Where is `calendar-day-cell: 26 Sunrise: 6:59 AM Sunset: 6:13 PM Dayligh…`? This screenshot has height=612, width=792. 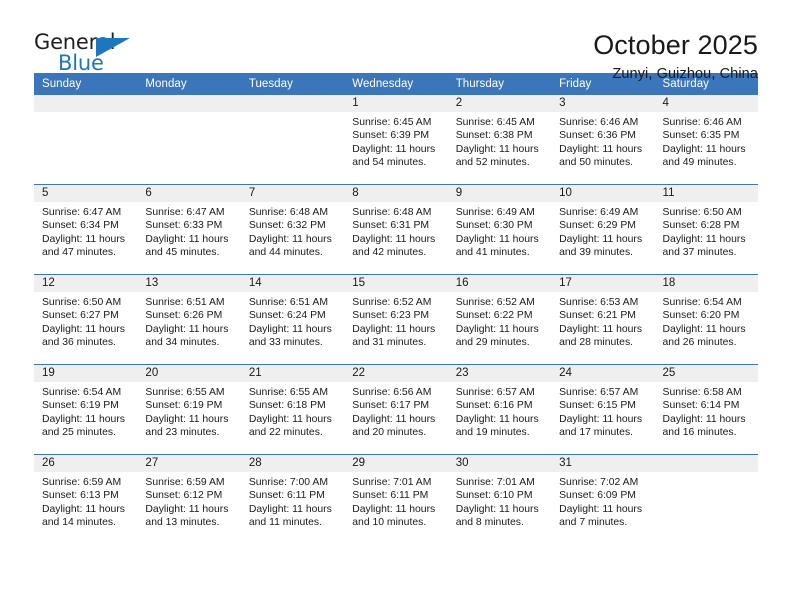
calendar-day-cell: 26 Sunrise: 6:59 AM Sunset: 6:13 PM Dayligh… is located at coordinates (86, 499).